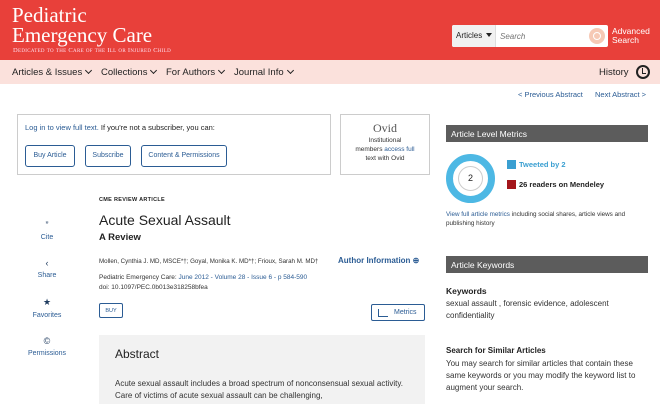  I want to click on keywords-label: Keywords, so click(466, 291).